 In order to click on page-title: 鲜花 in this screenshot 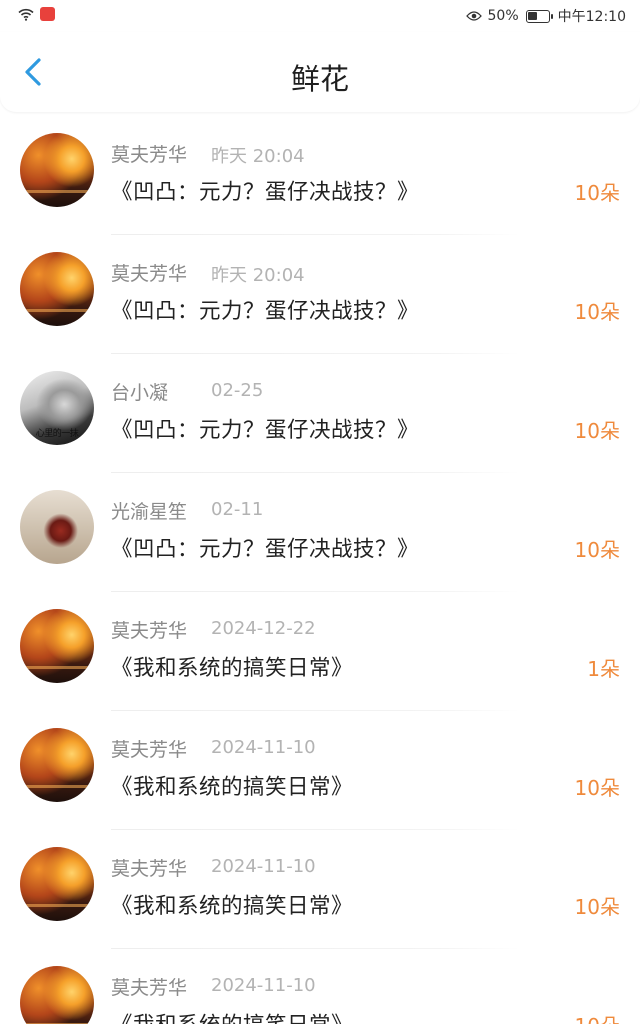, I will do `click(319, 79)`.